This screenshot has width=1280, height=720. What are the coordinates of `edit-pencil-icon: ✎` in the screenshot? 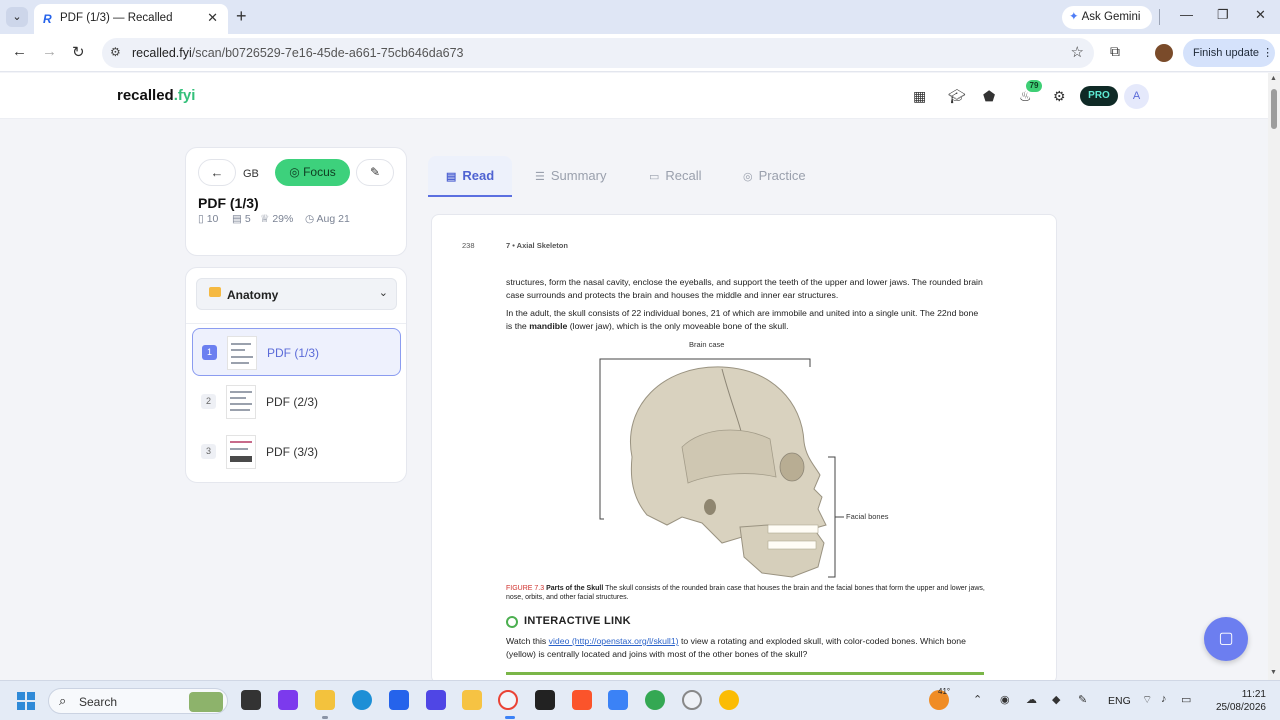 It's located at (375, 172).